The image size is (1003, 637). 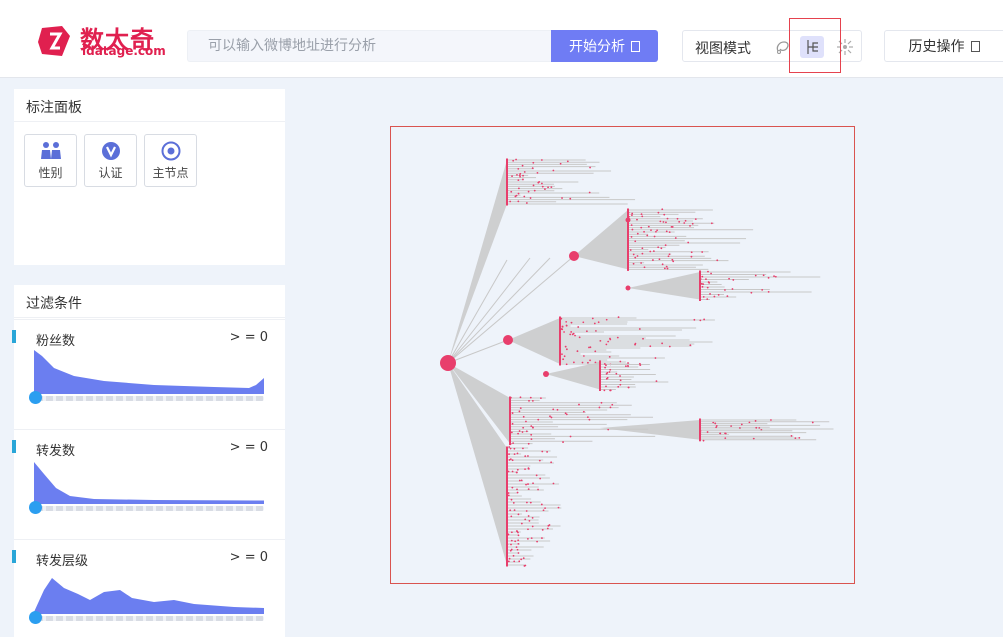 I want to click on logo: 数太奇 idatage.com, so click(x=101, y=41).